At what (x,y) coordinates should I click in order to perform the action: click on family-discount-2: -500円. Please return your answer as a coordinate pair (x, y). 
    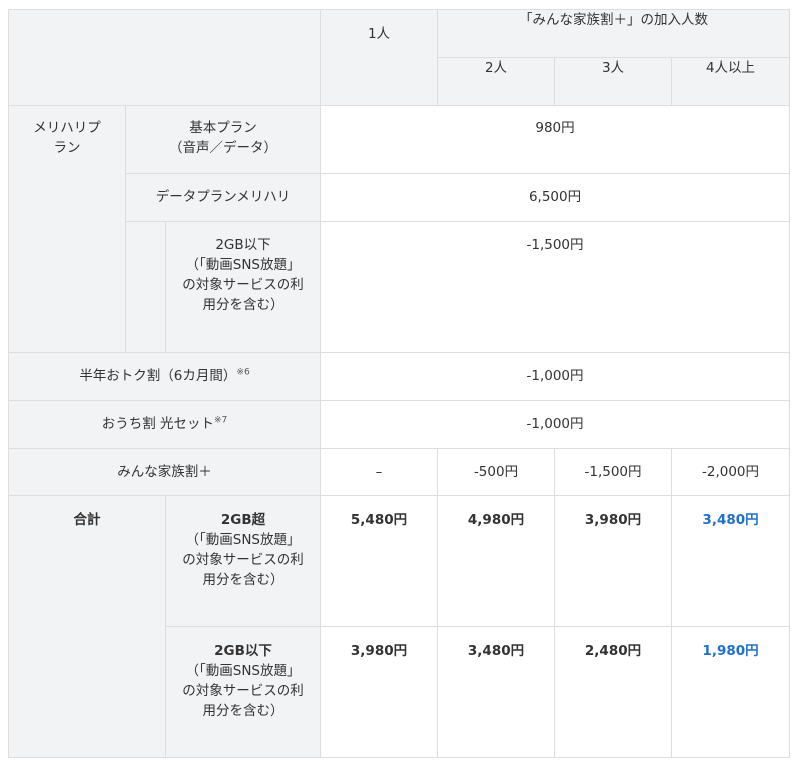
    Looking at the image, I should click on (496, 472).